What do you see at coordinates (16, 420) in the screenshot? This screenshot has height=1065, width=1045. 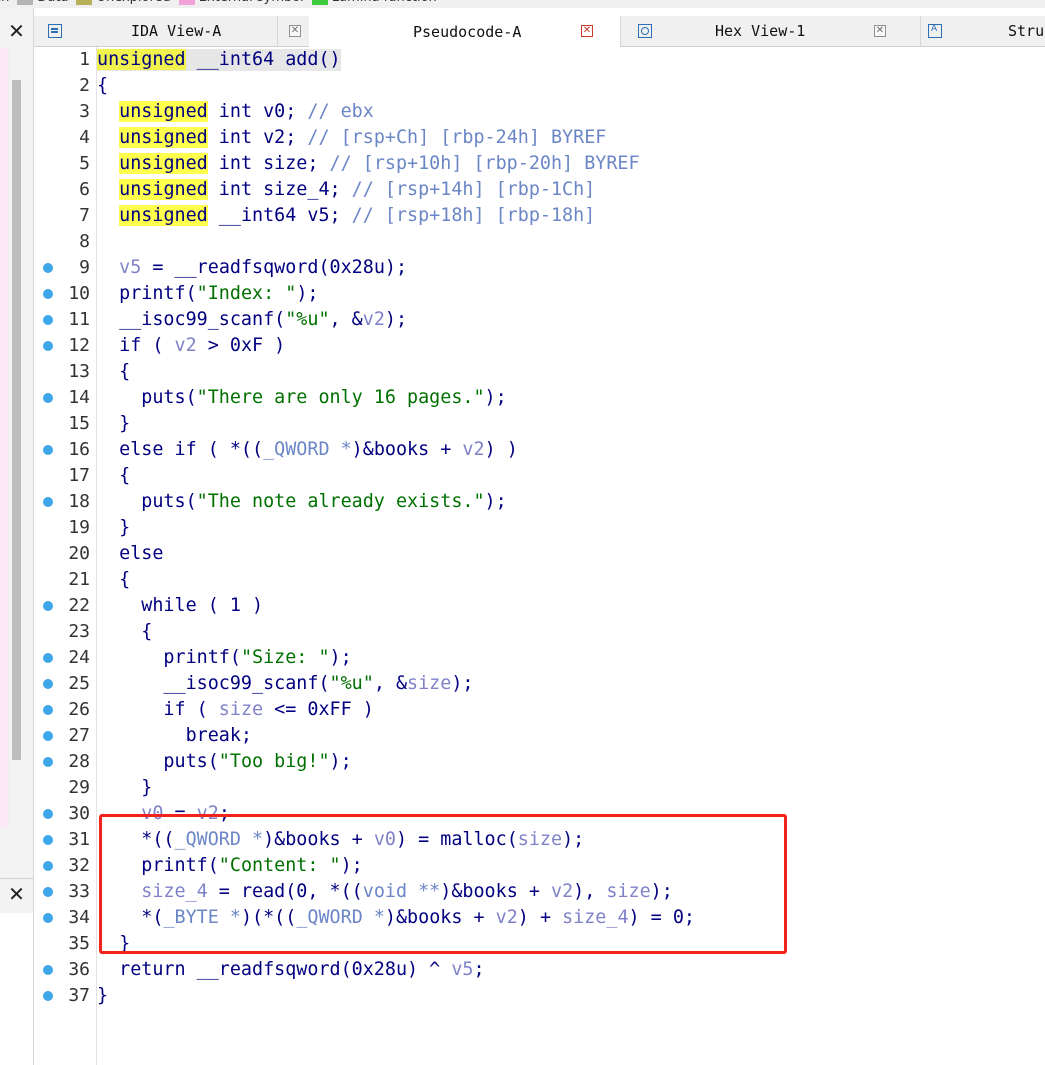 I see `left-panel-scrollbar` at bounding box center [16, 420].